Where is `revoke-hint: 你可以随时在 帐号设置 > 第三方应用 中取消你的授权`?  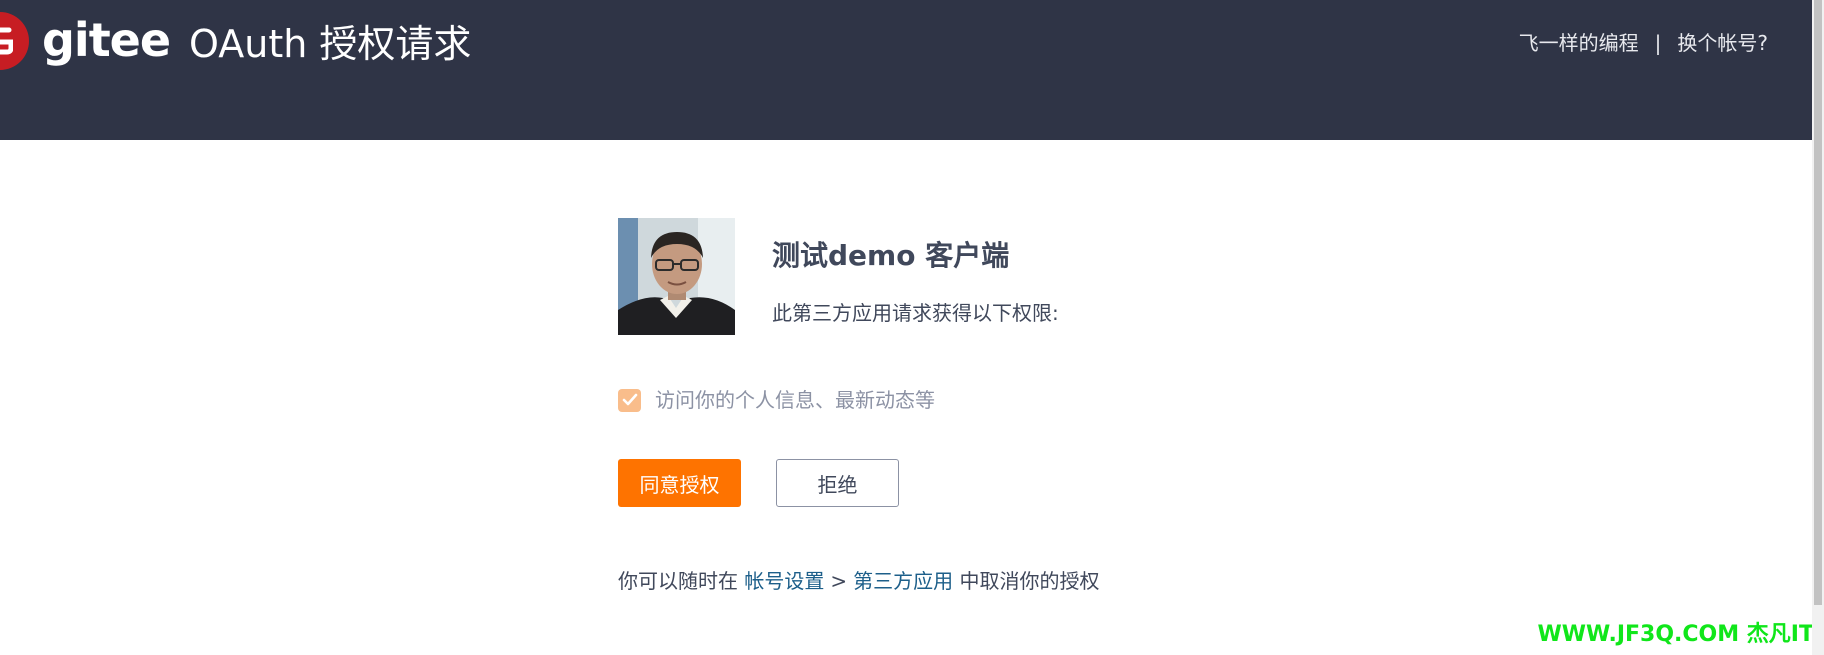 revoke-hint: 你可以随时在 帐号设置 > 第三方应用 中取消你的授权 is located at coordinates (858, 581).